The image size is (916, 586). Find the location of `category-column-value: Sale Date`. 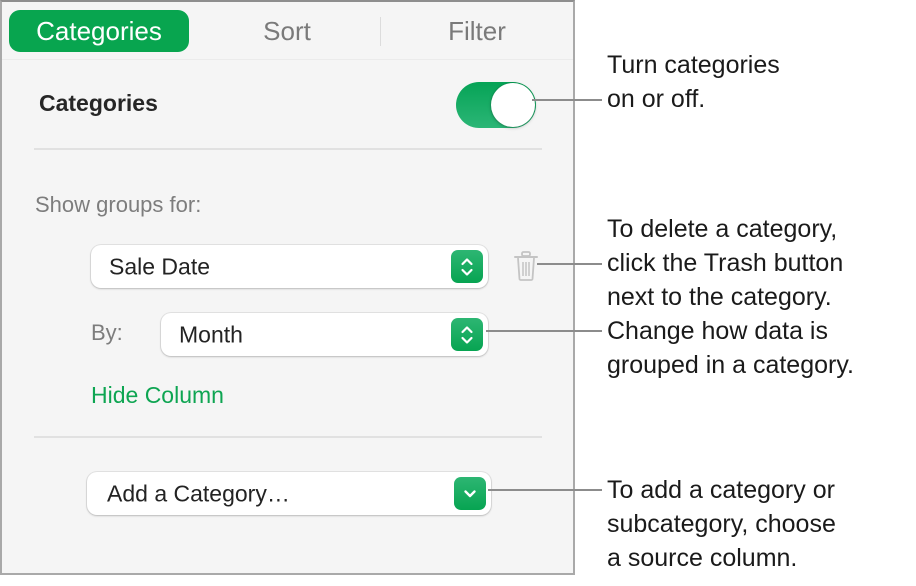

category-column-value: Sale Date is located at coordinates (160, 266).